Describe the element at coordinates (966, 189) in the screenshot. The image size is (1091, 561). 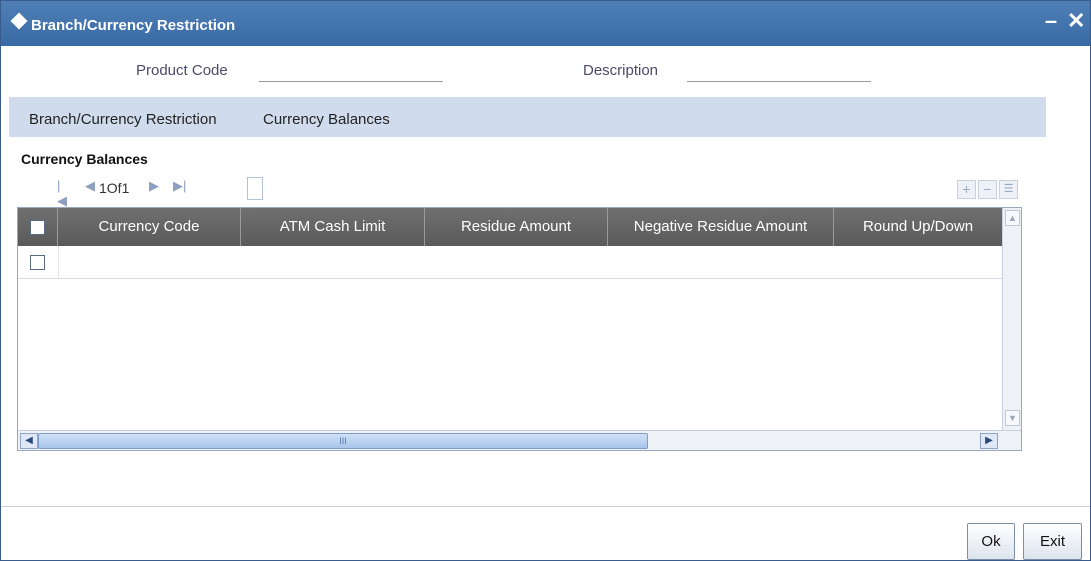
I see `add-row-icon: +` at that location.